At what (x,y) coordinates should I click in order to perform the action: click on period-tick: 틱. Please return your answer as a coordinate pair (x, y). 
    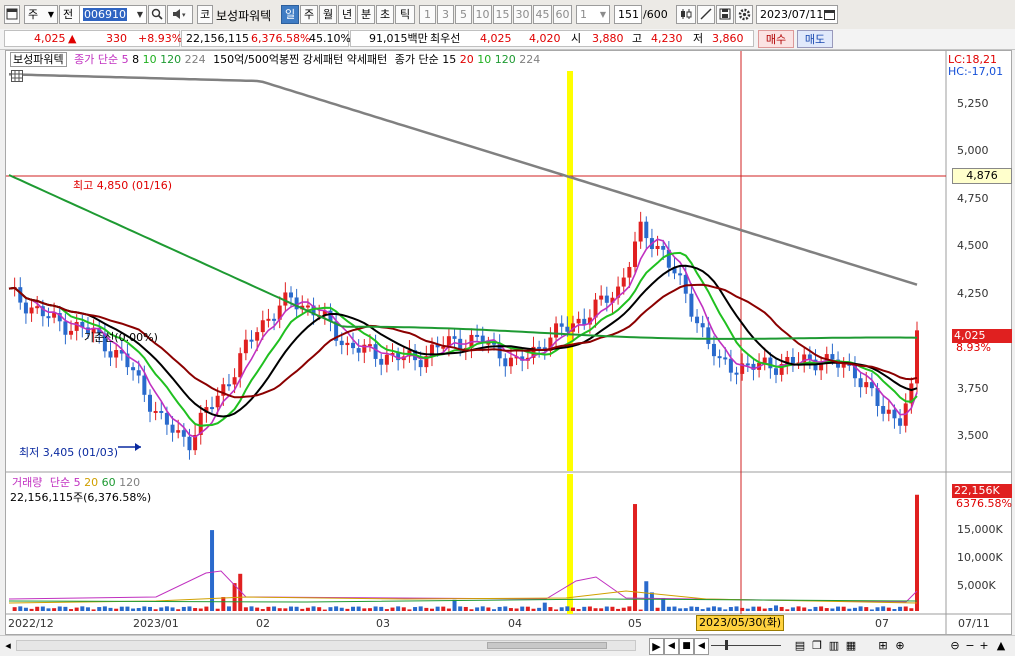
    Looking at the image, I should click on (405, 14).